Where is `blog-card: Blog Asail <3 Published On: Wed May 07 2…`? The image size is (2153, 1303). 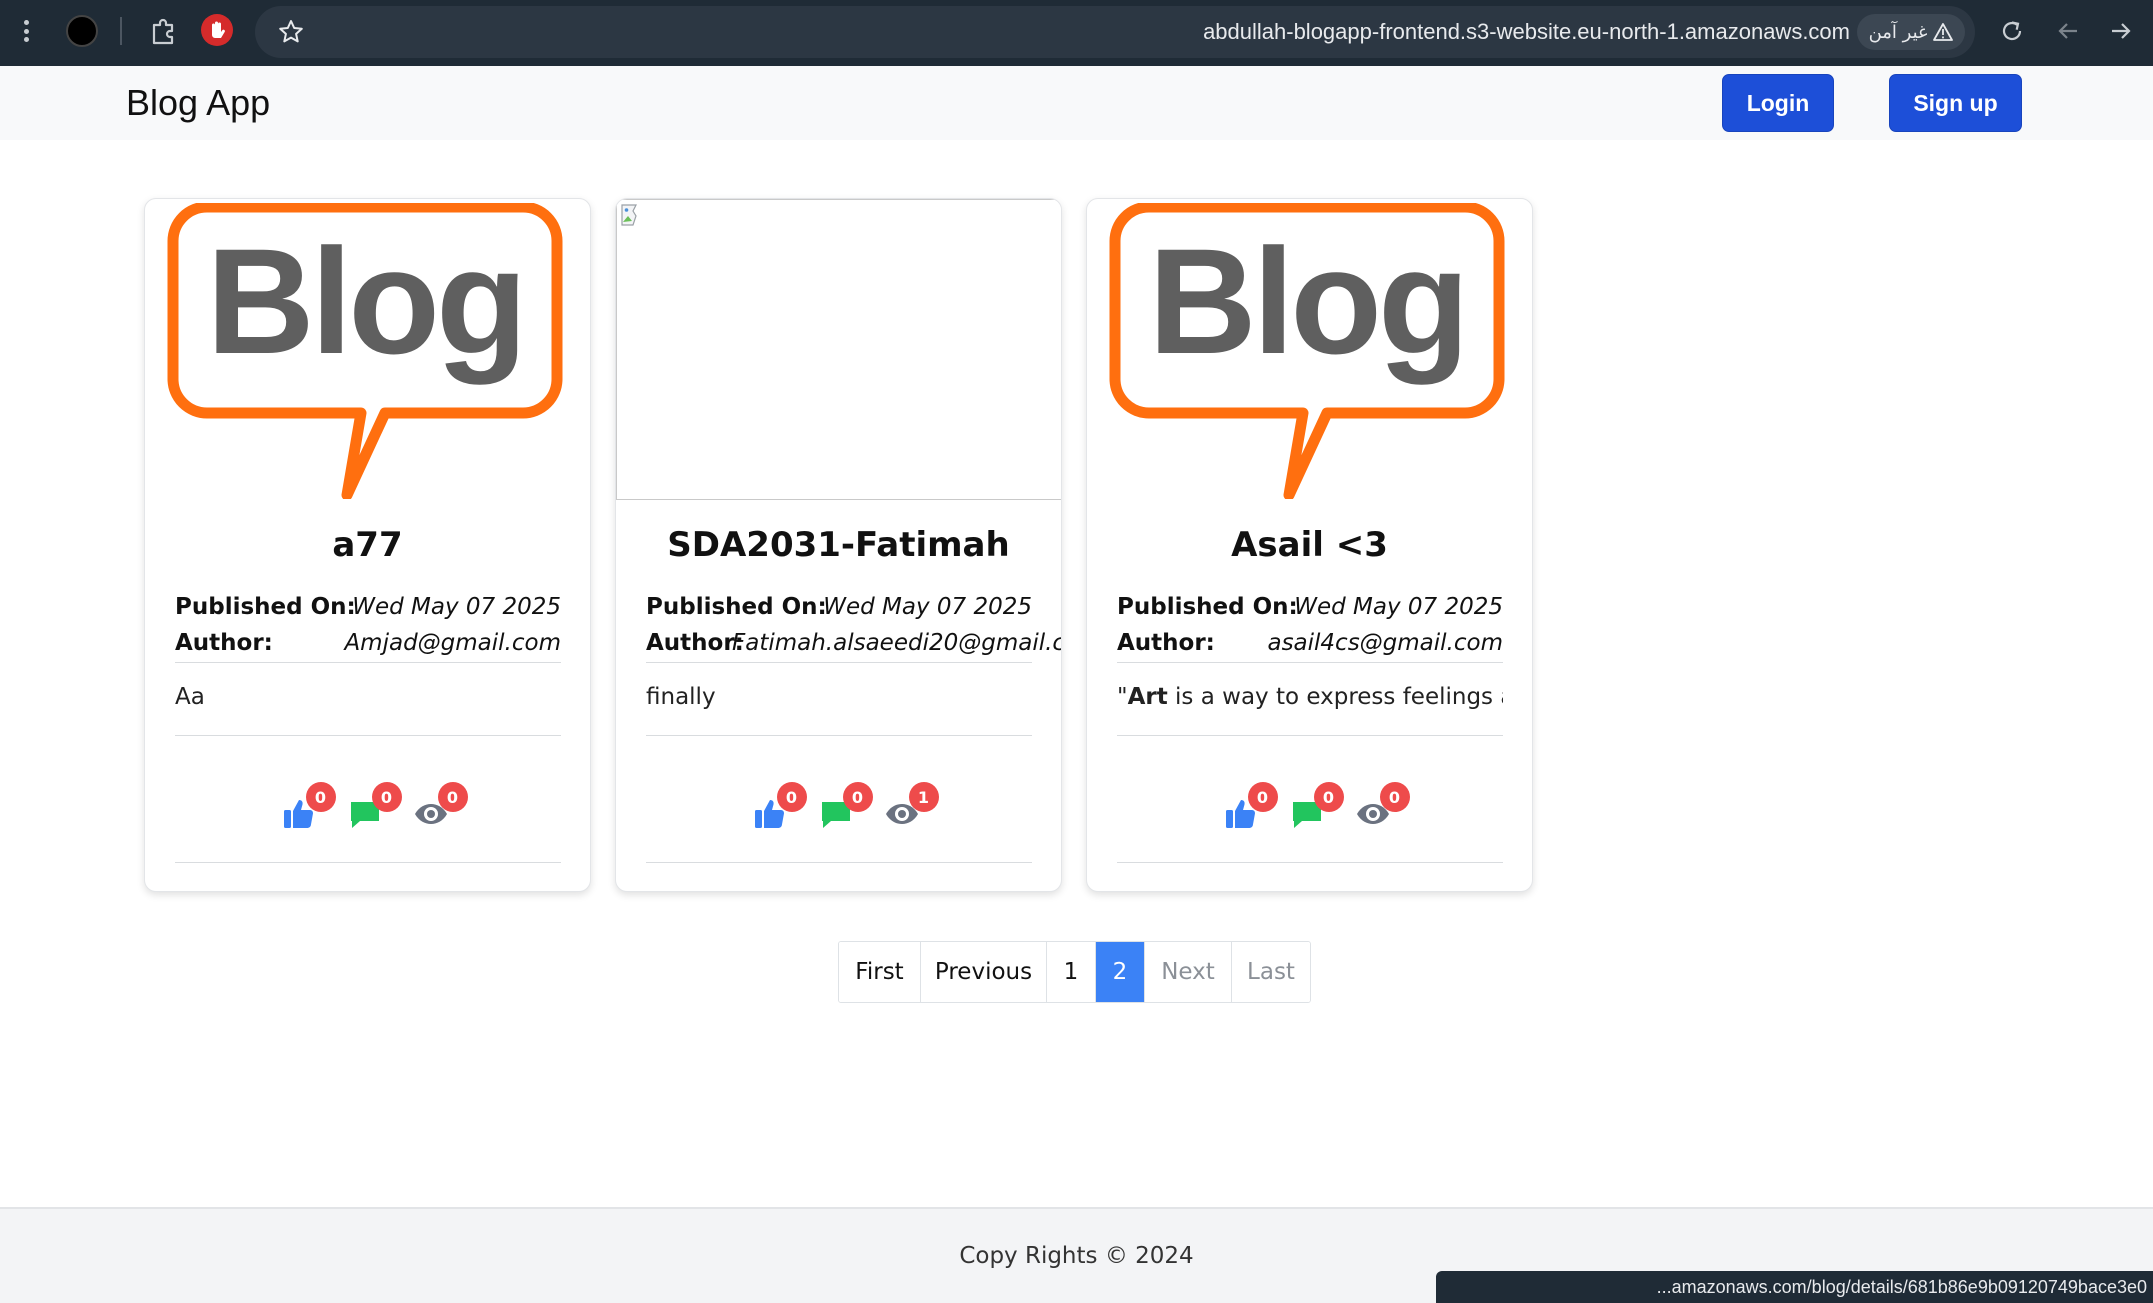 blog-card: Blog Asail <3 Published On: Wed May 07 2… is located at coordinates (1309, 545).